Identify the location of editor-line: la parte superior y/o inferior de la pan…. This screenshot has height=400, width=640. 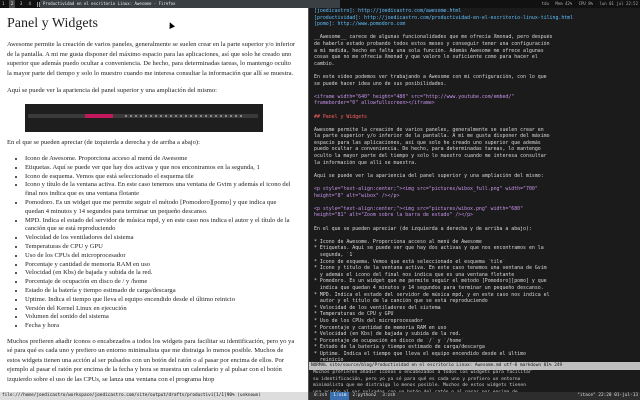
(474, 136).